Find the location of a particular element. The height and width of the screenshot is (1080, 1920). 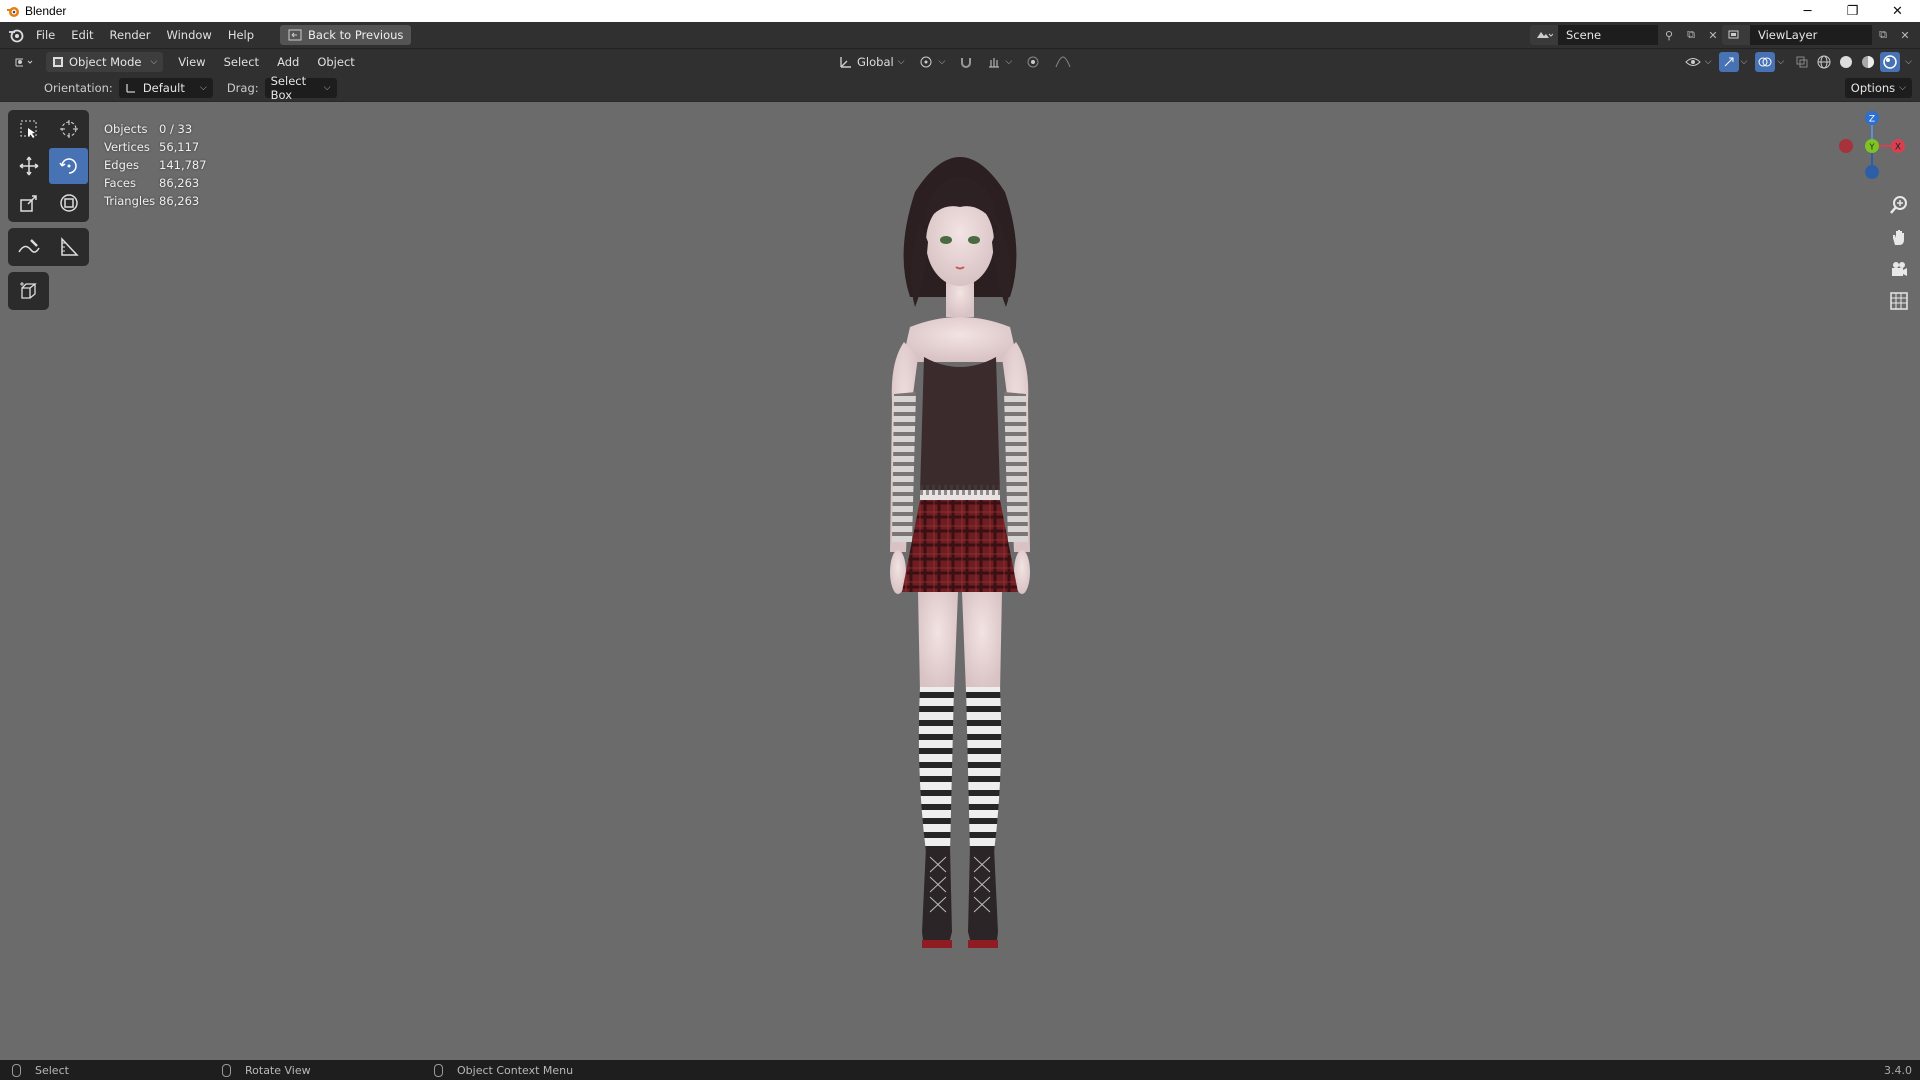

snap-target-dropdown: ⌵ is located at coordinates (999, 62).